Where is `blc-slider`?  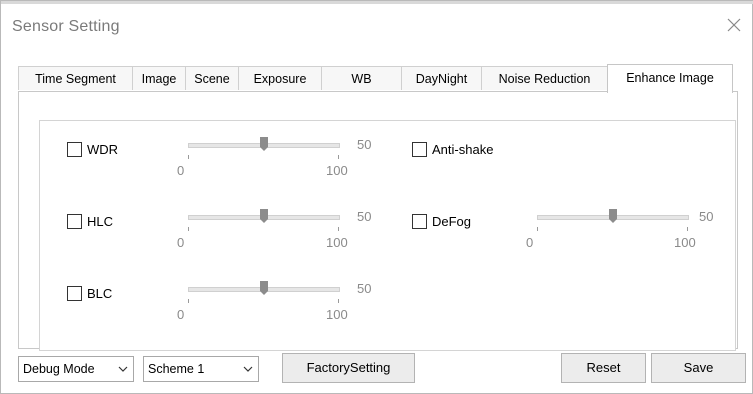 blc-slider is located at coordinates (264, 296).